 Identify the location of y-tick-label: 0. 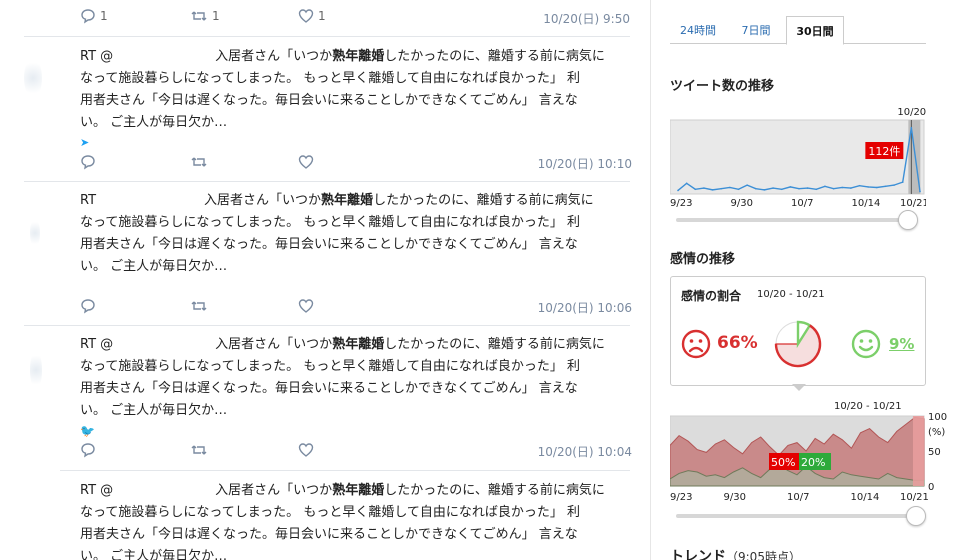
(931, 487).